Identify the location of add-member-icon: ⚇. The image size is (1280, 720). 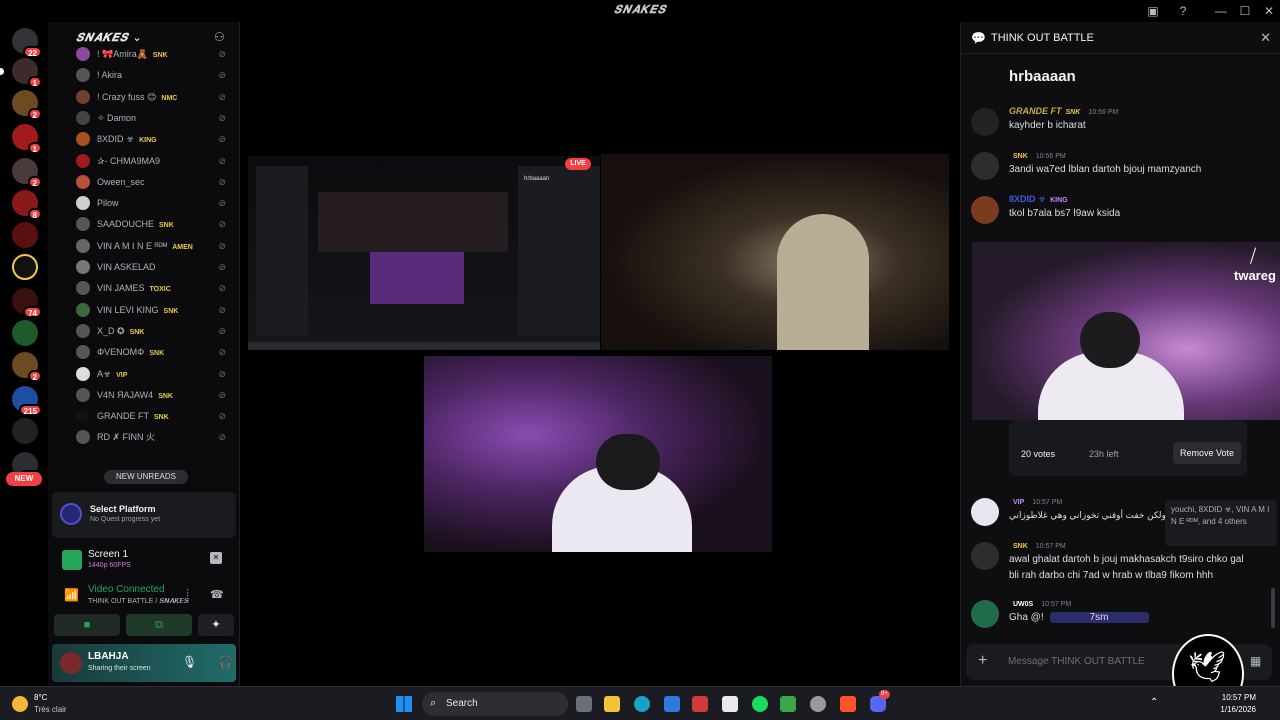
(219, 37).